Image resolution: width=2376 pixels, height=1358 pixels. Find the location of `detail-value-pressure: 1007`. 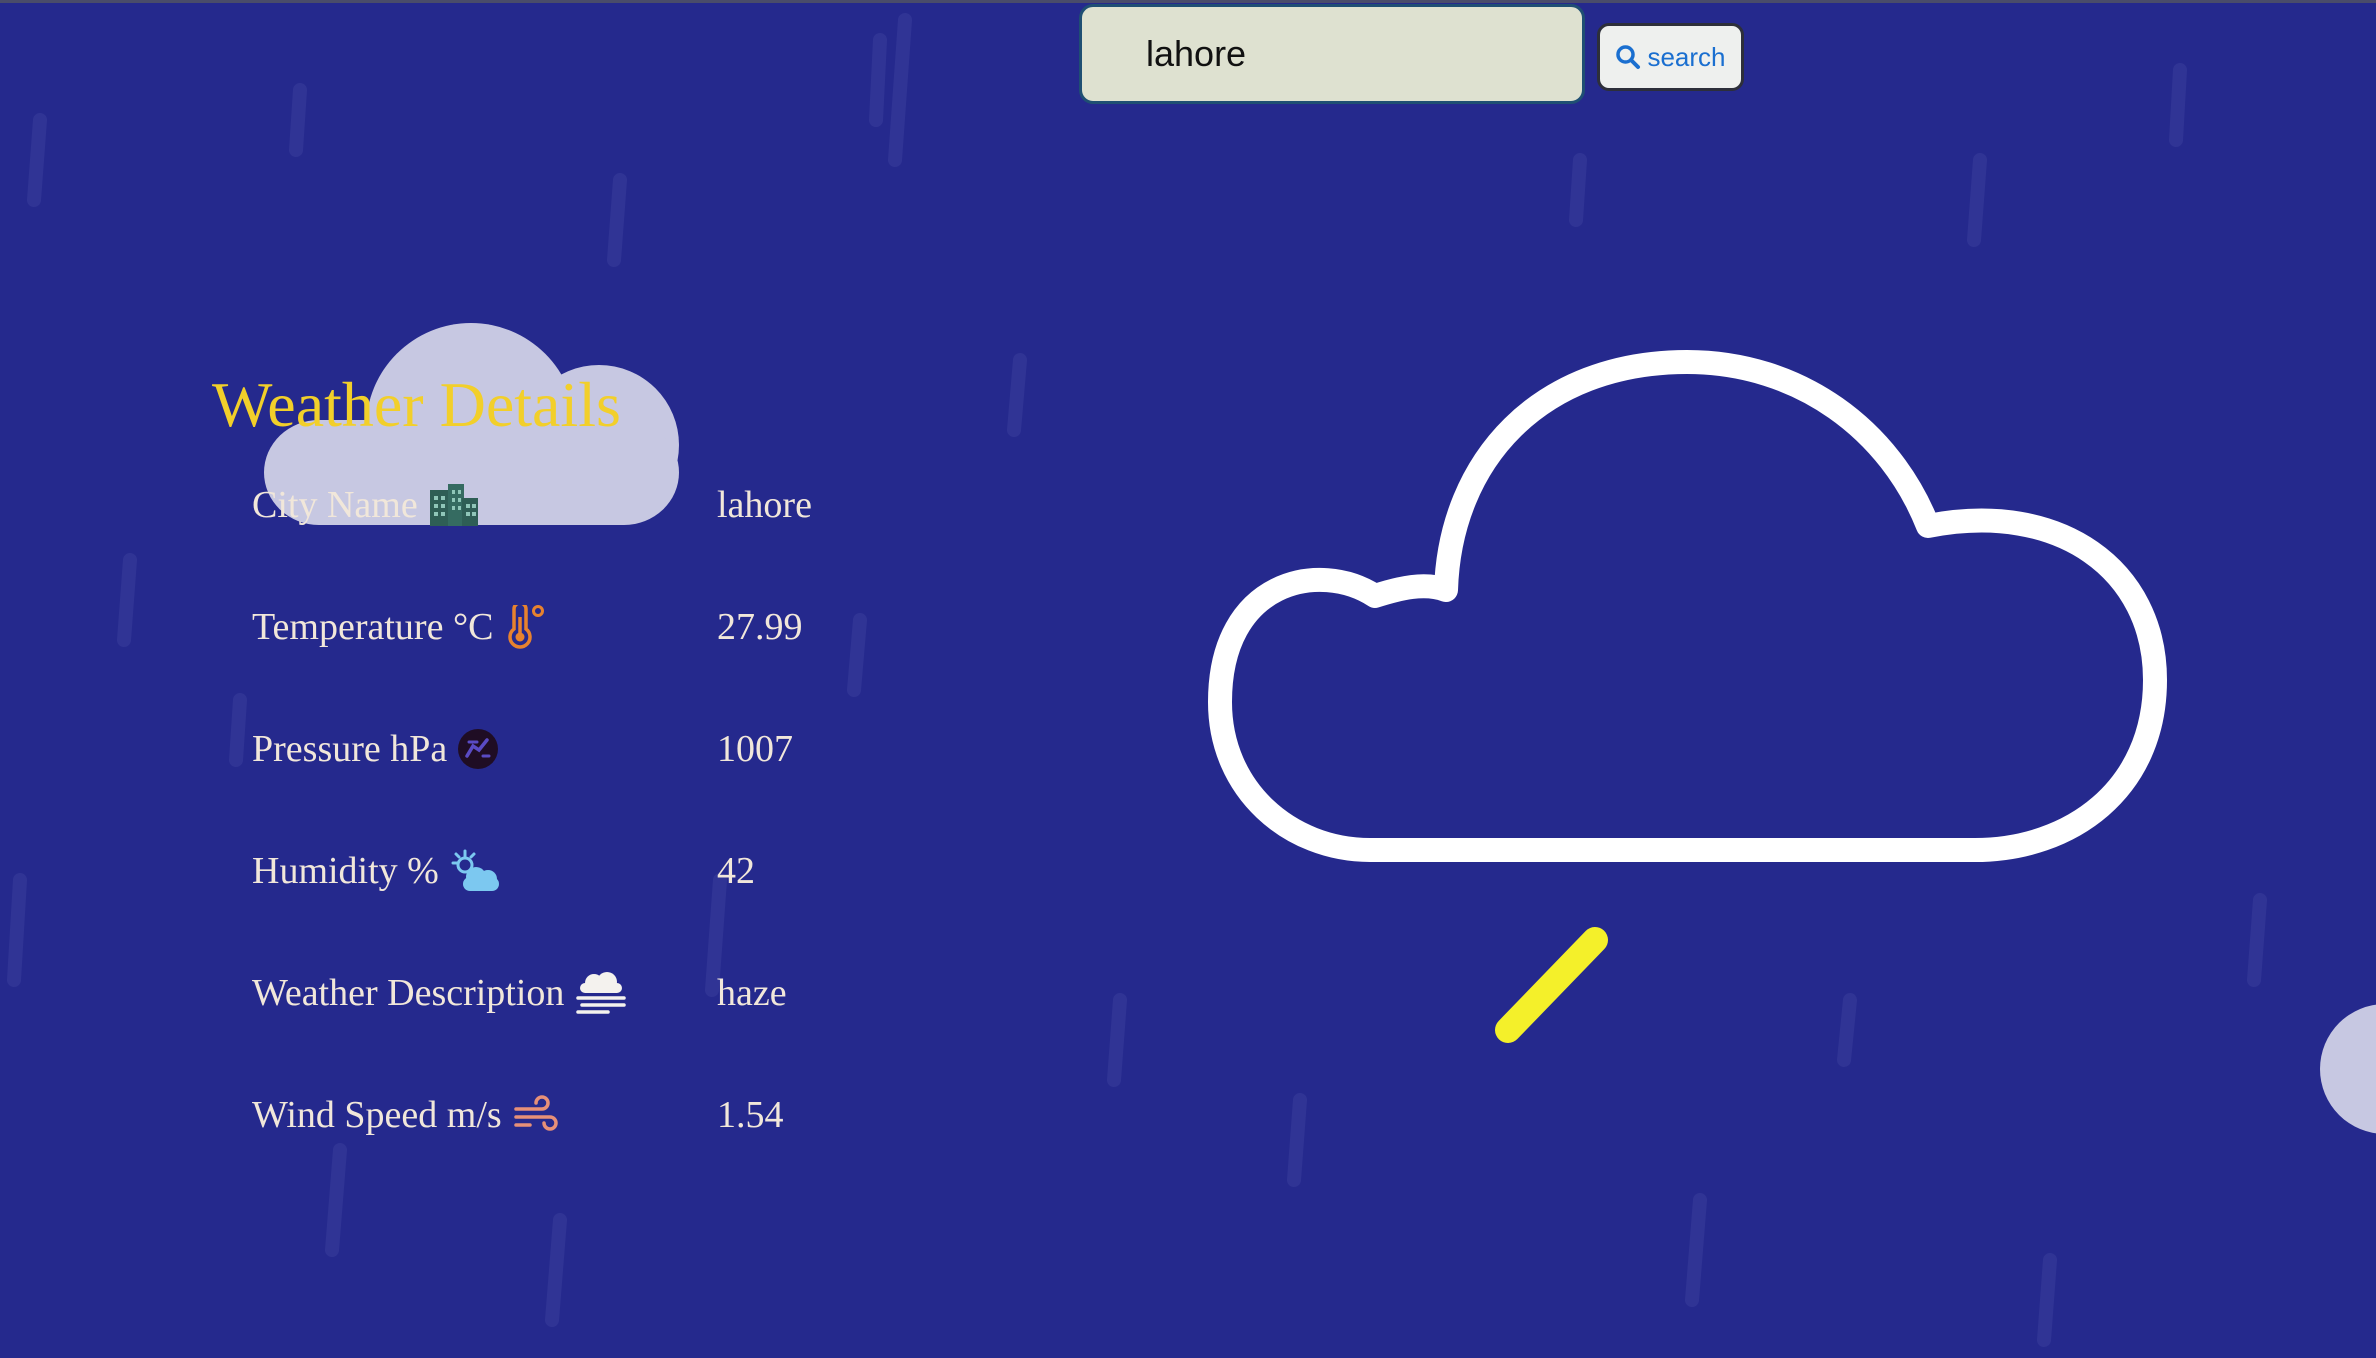

detail-value-pressure: 1007 is located at coordinates (755, 749).